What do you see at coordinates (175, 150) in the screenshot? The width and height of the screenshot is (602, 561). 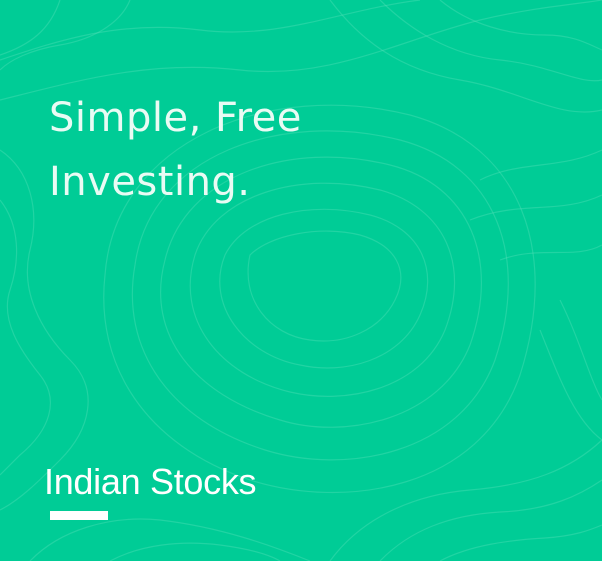 I see `headline: Simple, Free Investing.` at bounding box center [175, 150].